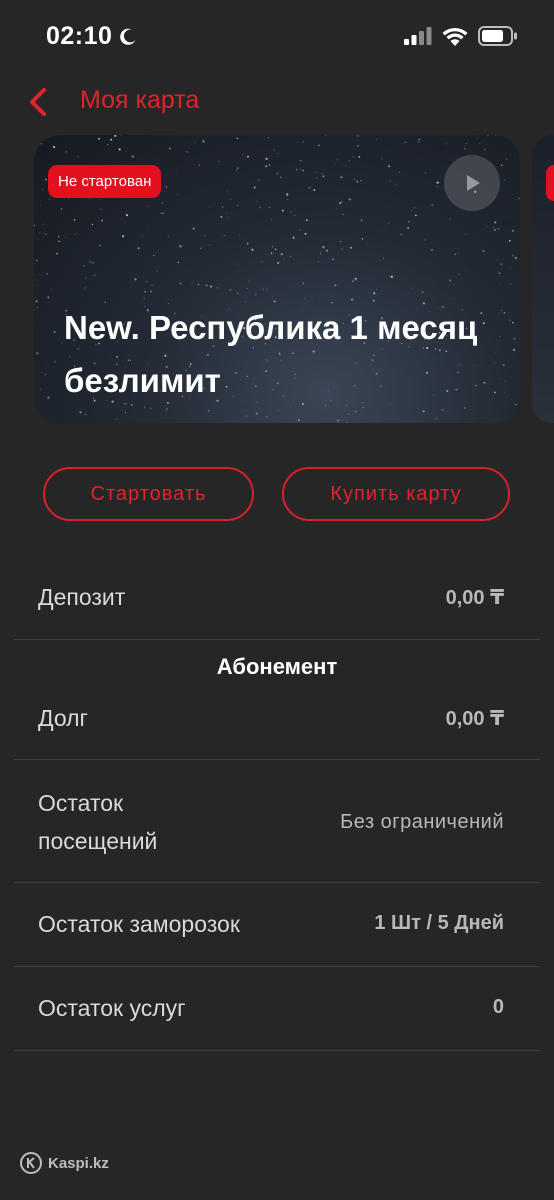 This screenshot has width=554, height=1200. I want to click on status-bar: 02:10, so click(277, 37).